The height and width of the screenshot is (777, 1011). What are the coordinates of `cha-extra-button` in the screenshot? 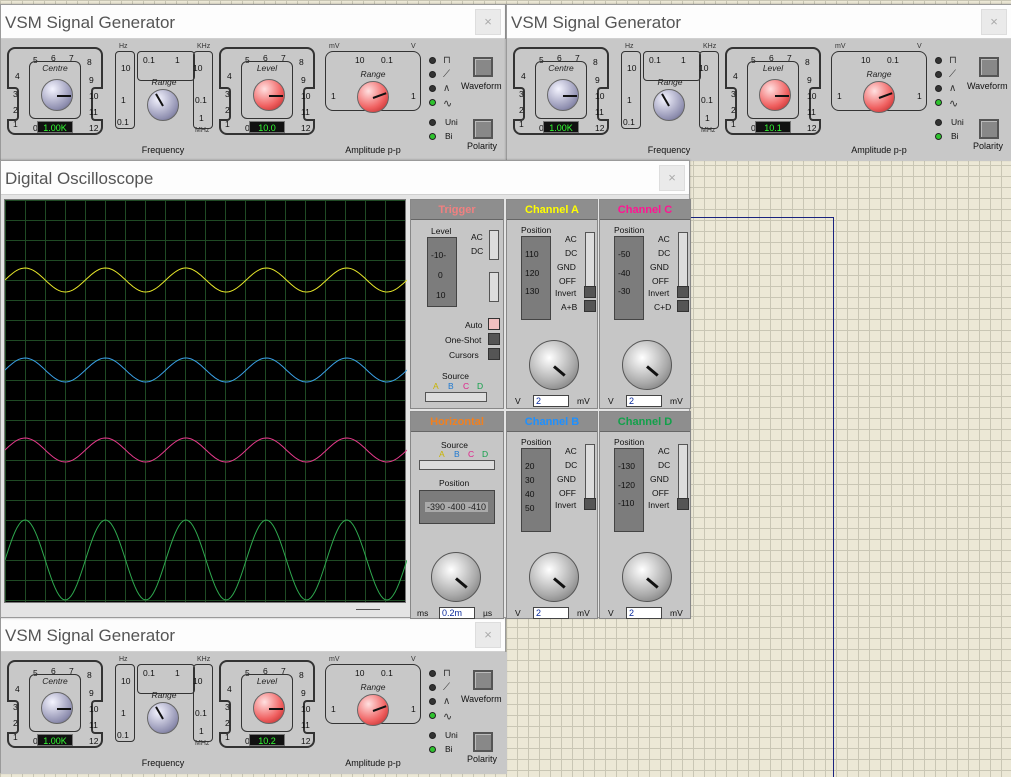 It's located at (590, 306).